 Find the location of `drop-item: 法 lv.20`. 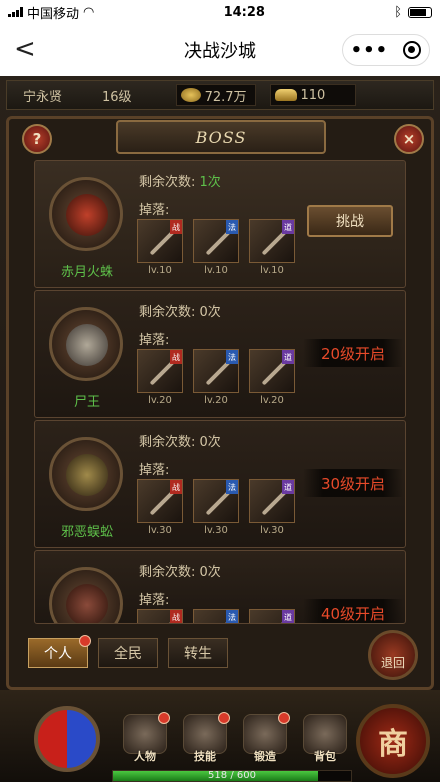

drop-item: 法 lv.20 is located at coordinates (216, 377).